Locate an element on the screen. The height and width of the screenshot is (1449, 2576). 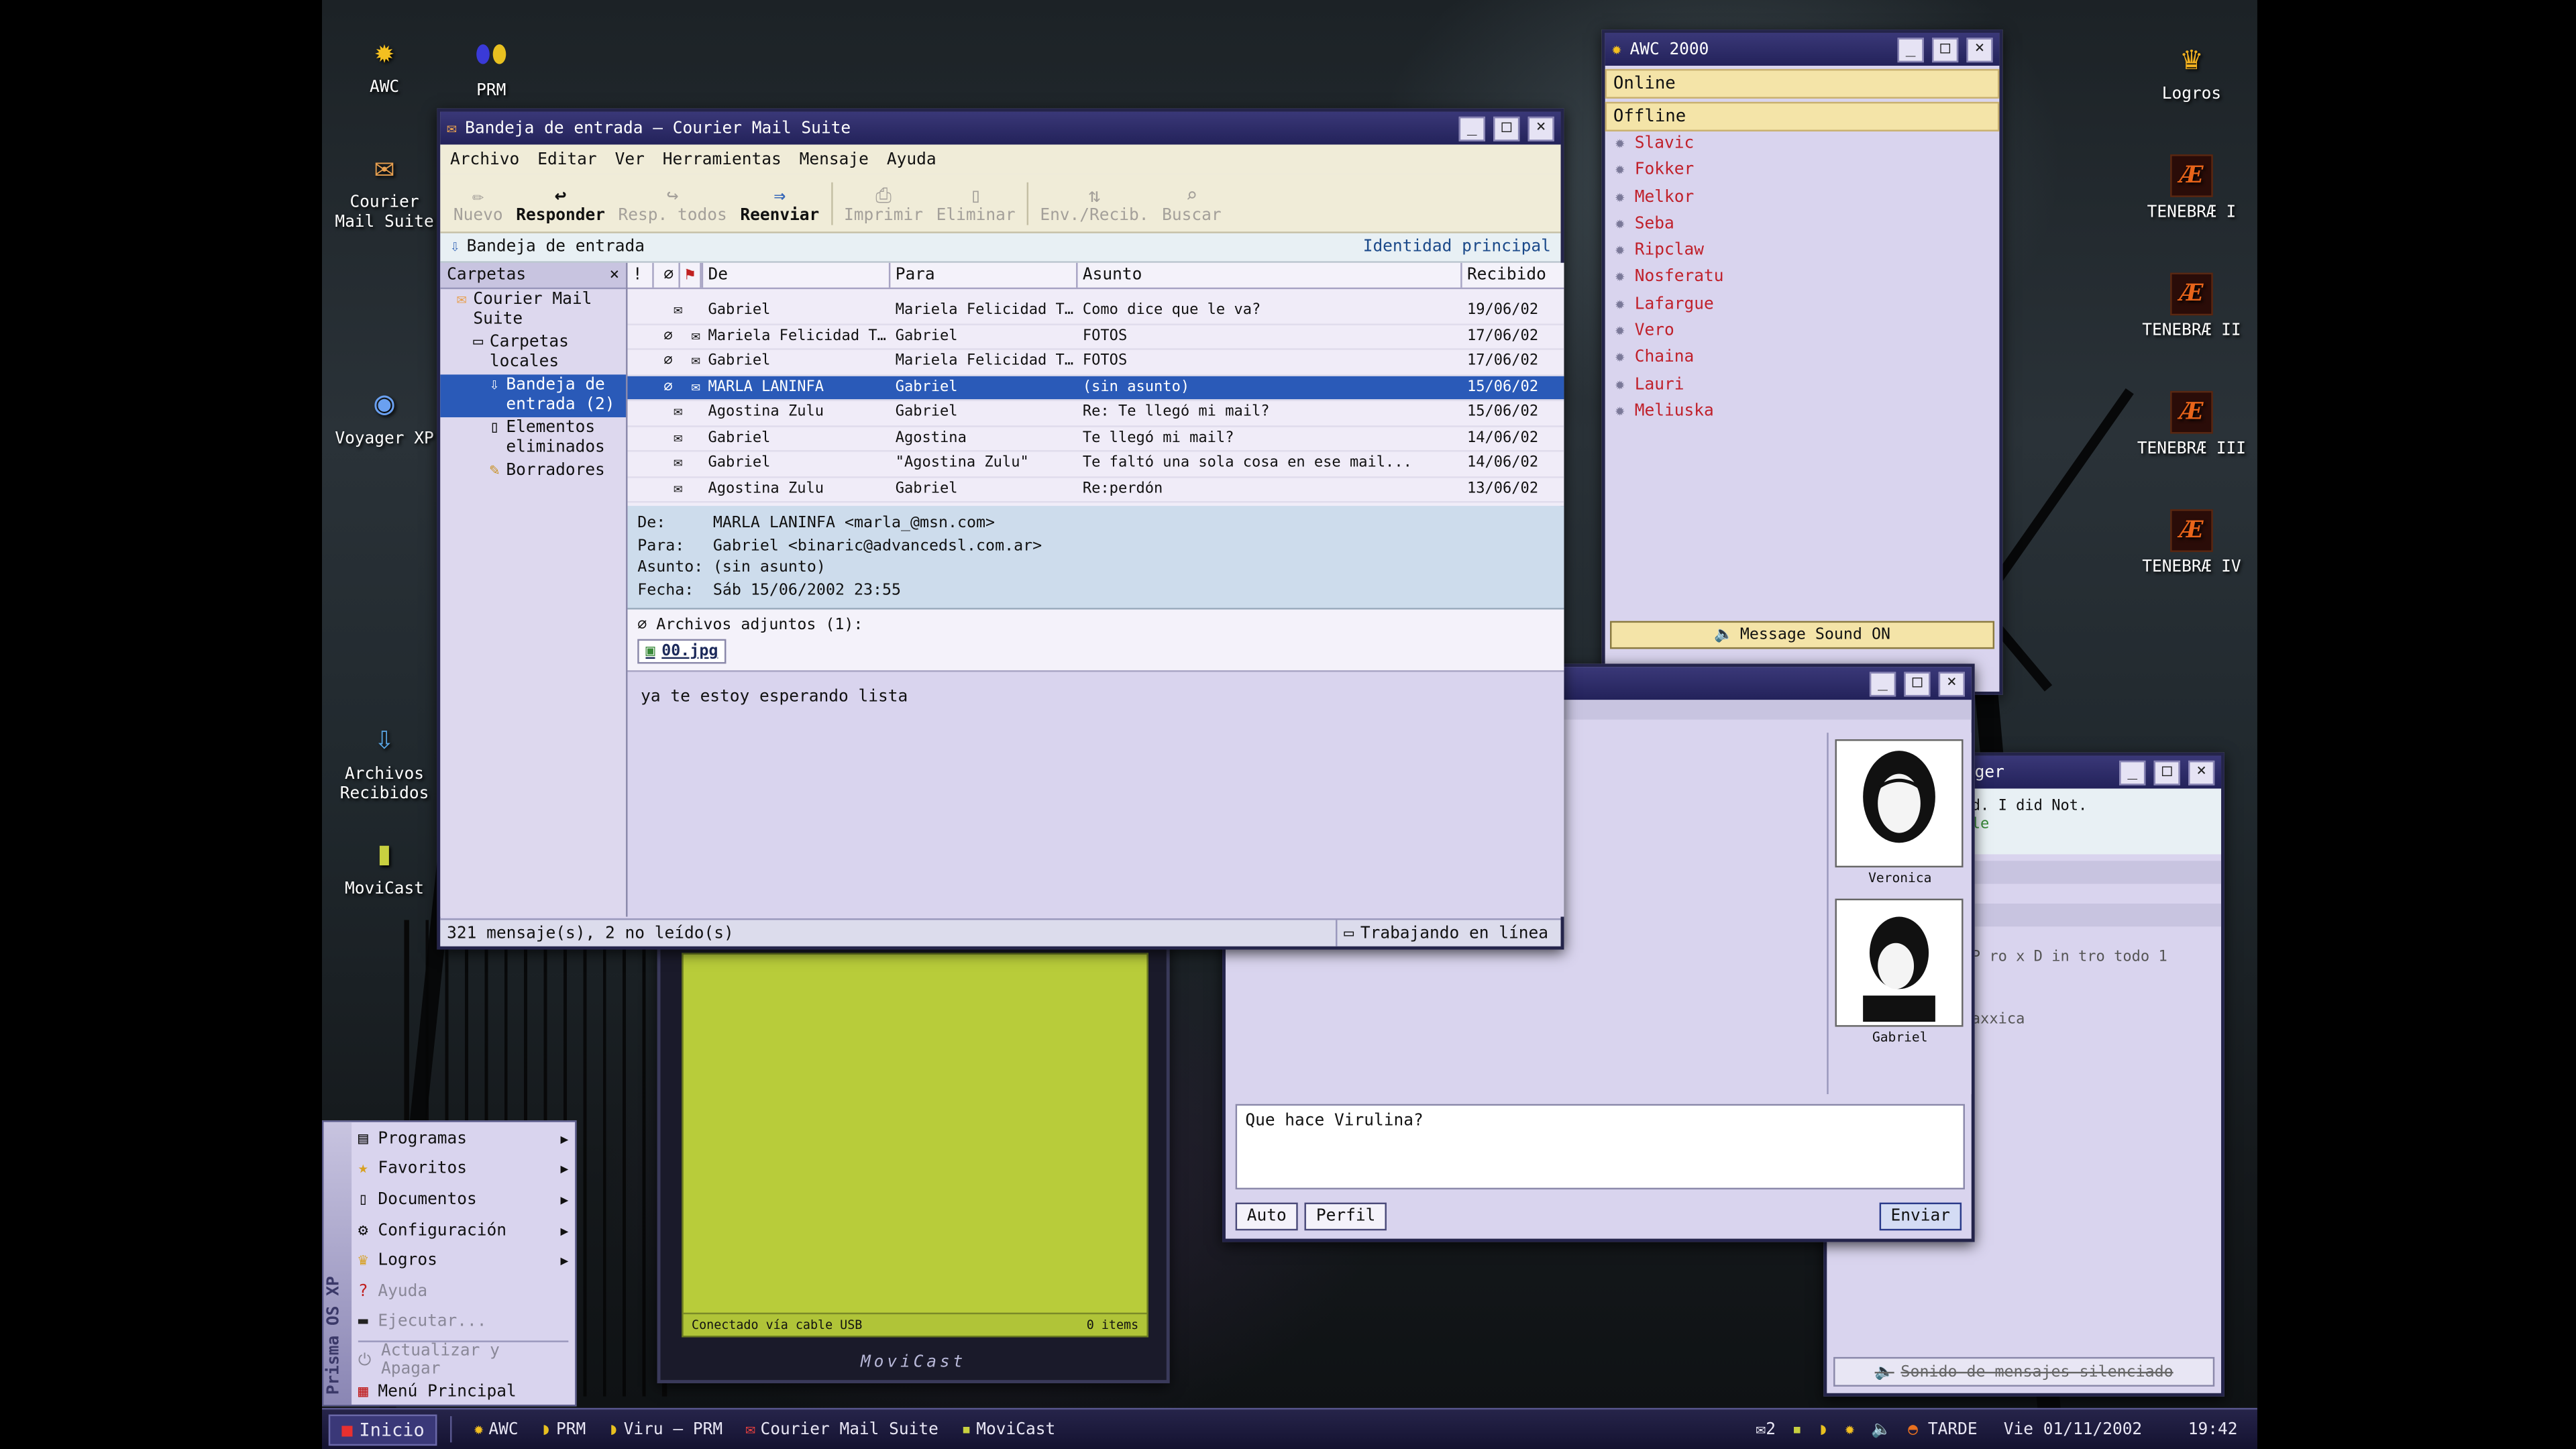
close-icon: × is located at coordinates (614, 275).